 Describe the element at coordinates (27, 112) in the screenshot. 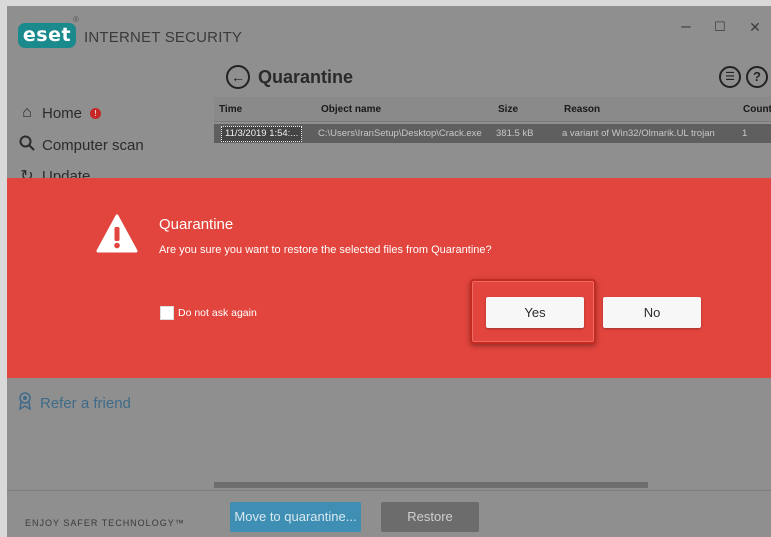

I see `home-icon: ⌂` at that location.